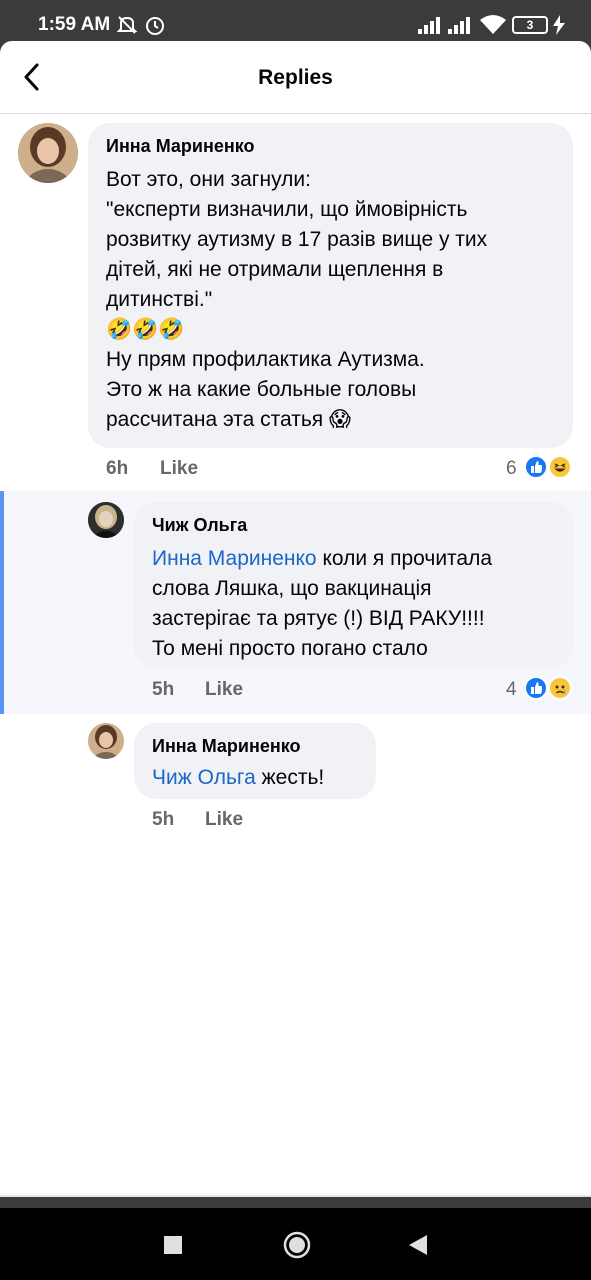  I want to click on comment-time: 6h, so click(117, 468).